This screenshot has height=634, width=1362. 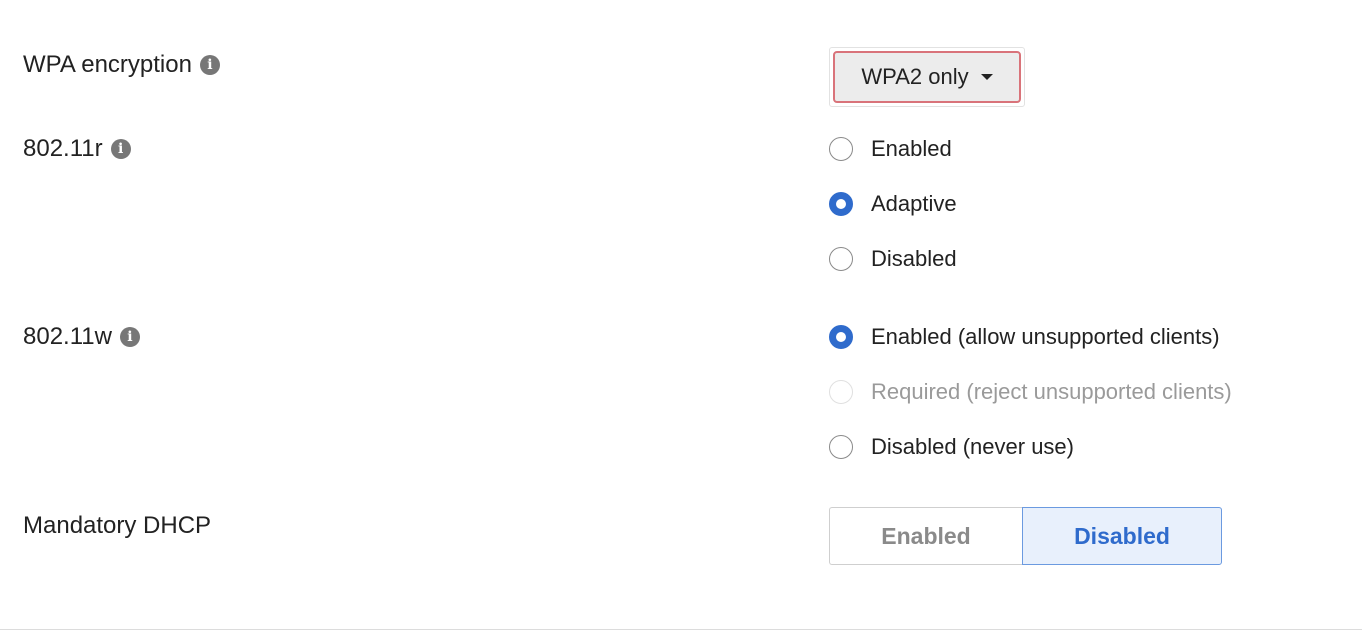 What do you see at coordinates (972, 446) in the screenshot?
I see `radio-label: Disabled (never use)` at bounding box center [972, 446].